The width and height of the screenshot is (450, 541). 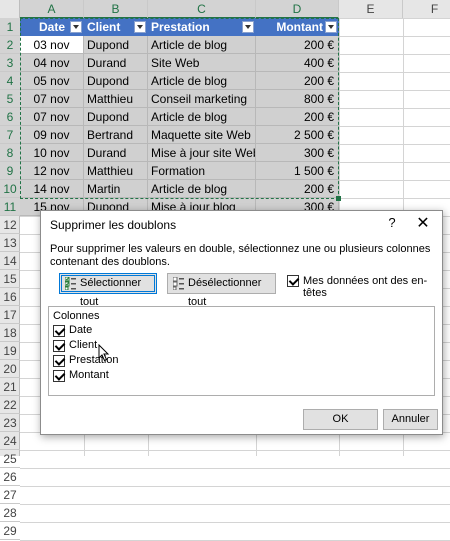 I want to click on ok-button: OK, so click(x=340, y=419).